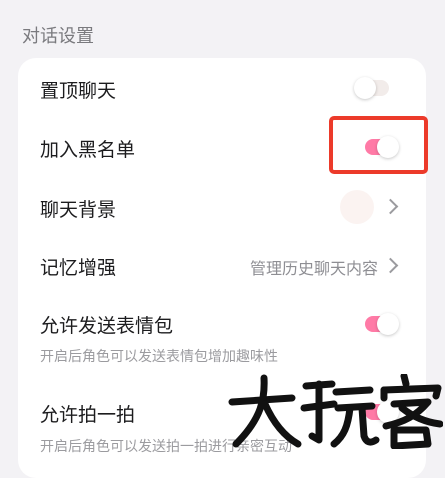 The height and width of the screenshot is (478, 445). I want to click on chat-background-row: 聊天背景, so click(222, 207).